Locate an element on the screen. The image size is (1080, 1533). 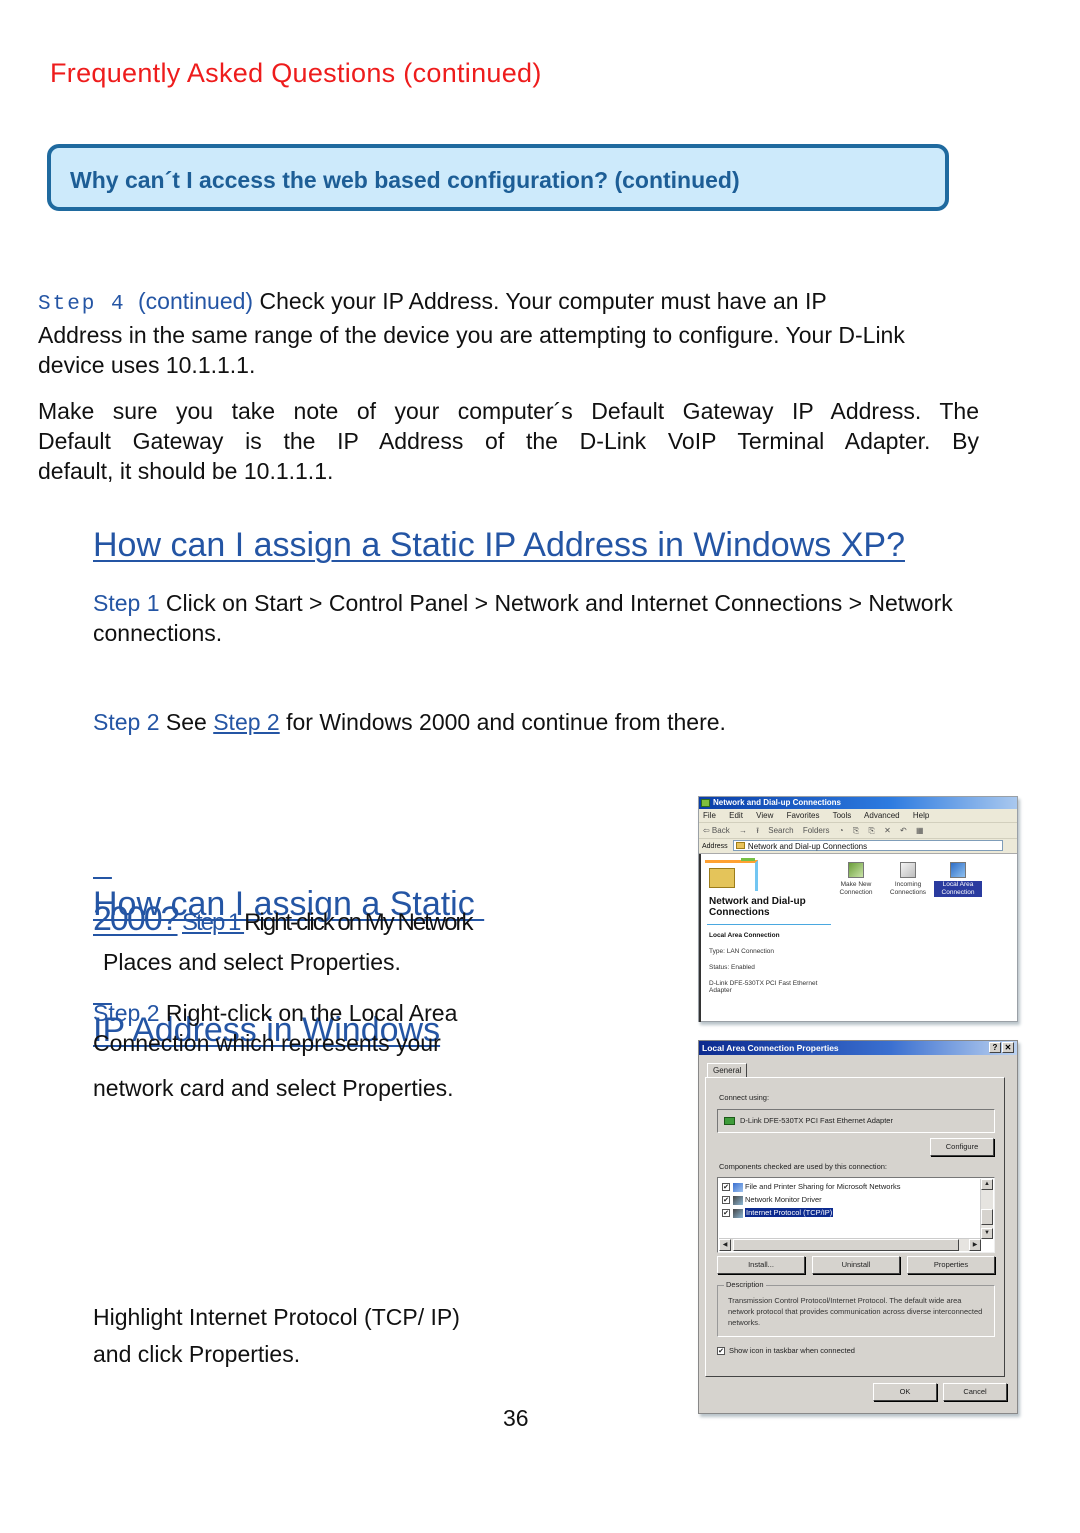
detail-adapter-1: D-Link DFE-530TX PCI Fast Ethernet is located at coordinates (763, 983).